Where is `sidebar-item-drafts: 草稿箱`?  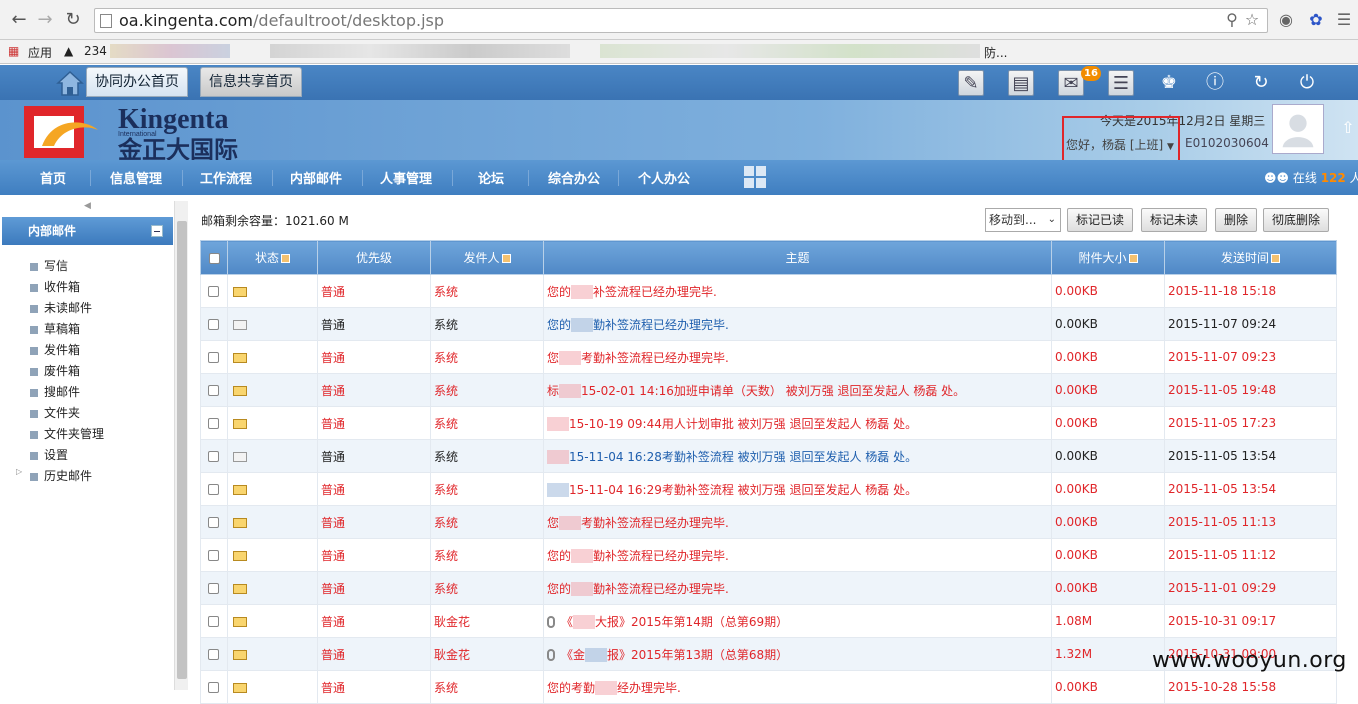
sidebar-item-drafts: 草稿箱 is located at coordinates (55, 328).